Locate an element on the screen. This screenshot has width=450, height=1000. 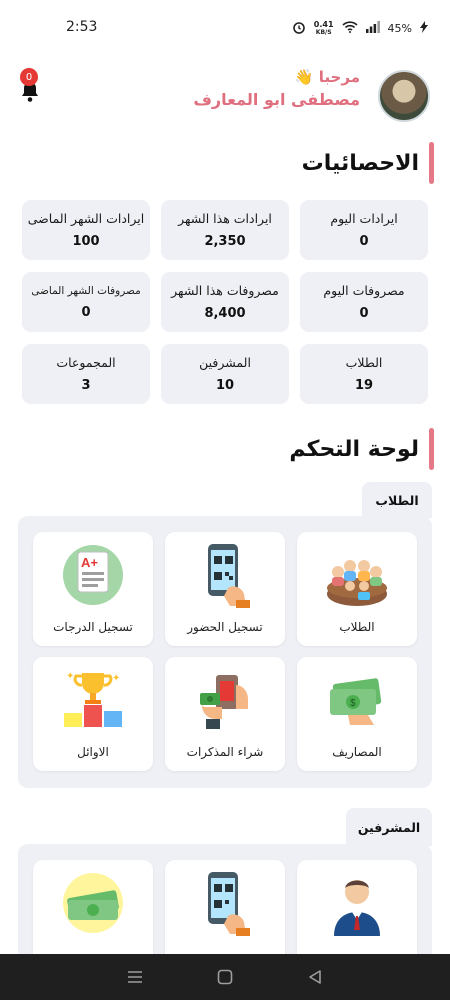
money-hand-icon: $ is located at coordinates (356, 701).